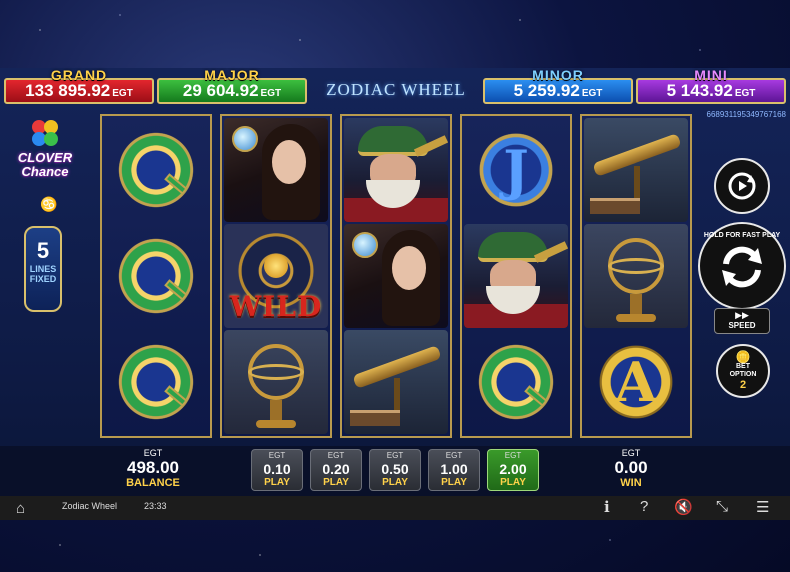 The height and width of the screenshot is (572, 790). I want to click on bet-button-0-20: EGT 0.20 PLAY, so click(336, 470).